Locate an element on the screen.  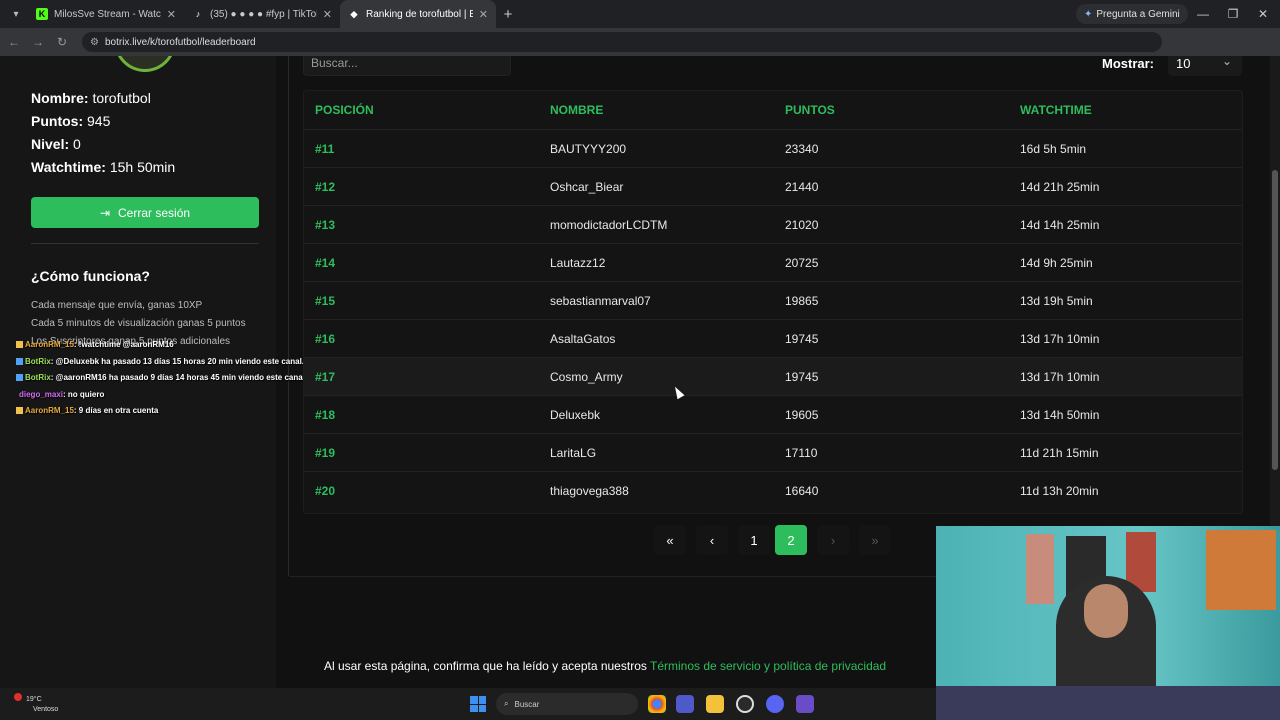
site-icon: ◆ is located at coordinates (354, 13).